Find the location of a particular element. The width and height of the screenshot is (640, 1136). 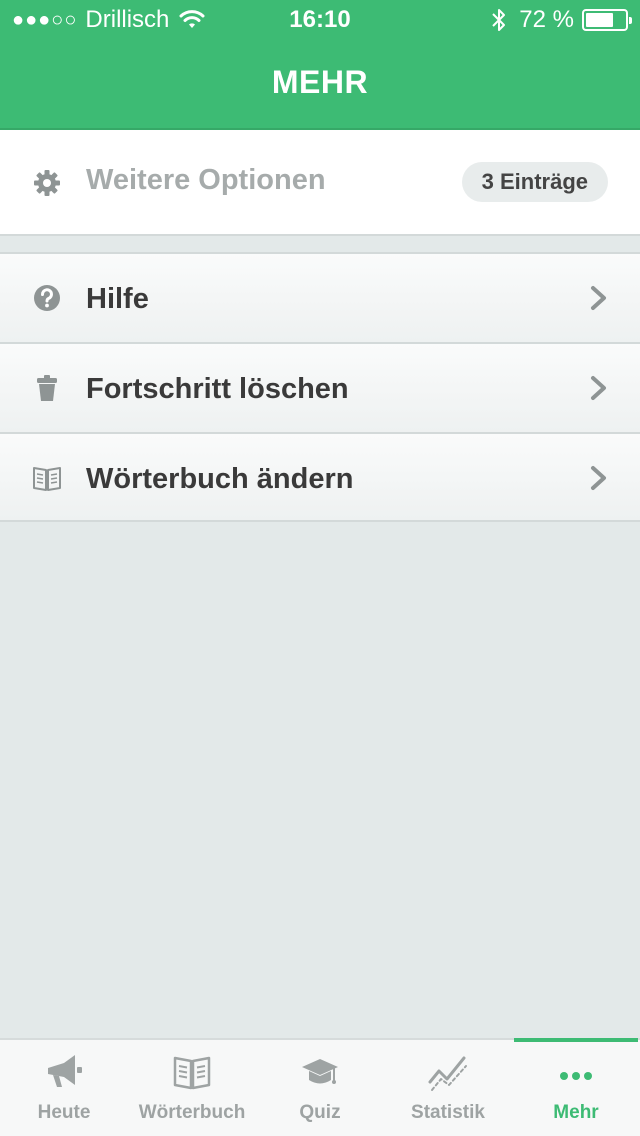

trash-icon is located at coordinates (47, 388).